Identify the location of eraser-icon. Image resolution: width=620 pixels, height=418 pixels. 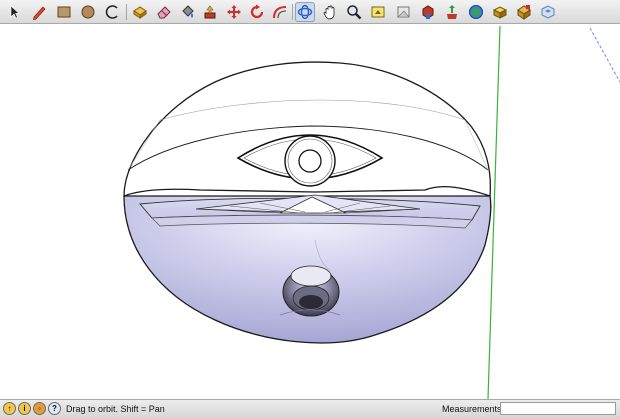
(164, 12).